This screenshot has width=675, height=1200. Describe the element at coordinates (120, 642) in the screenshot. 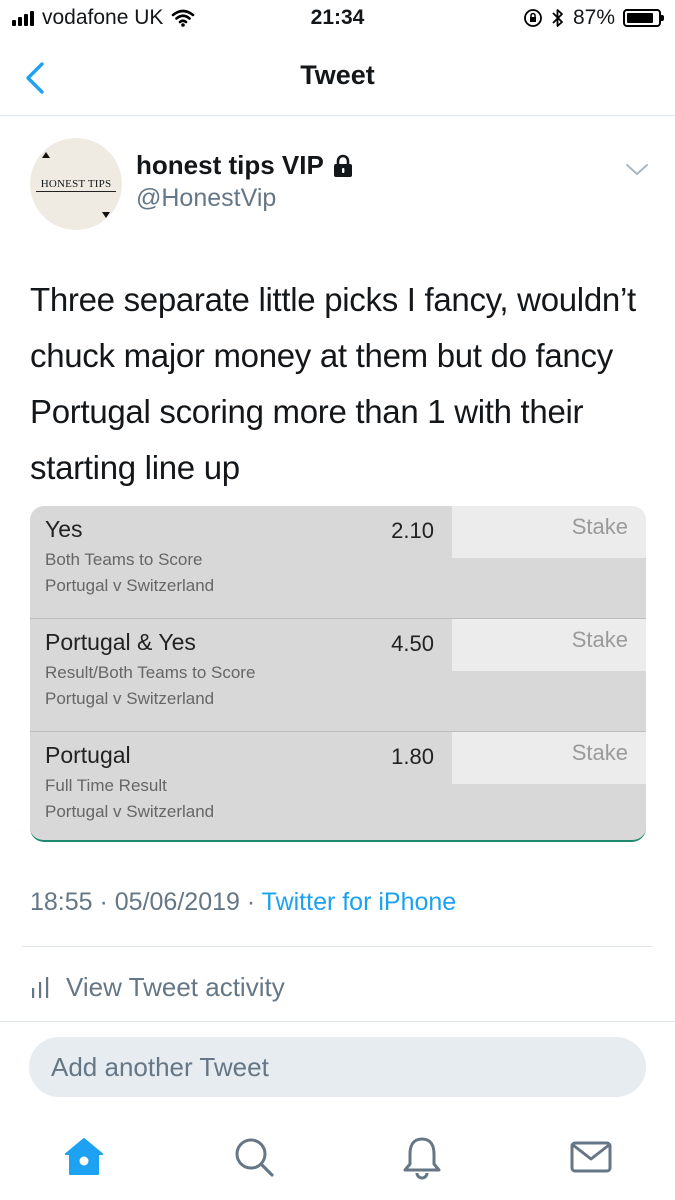

I see `bet-selection: Portugal & Yes` at that location.